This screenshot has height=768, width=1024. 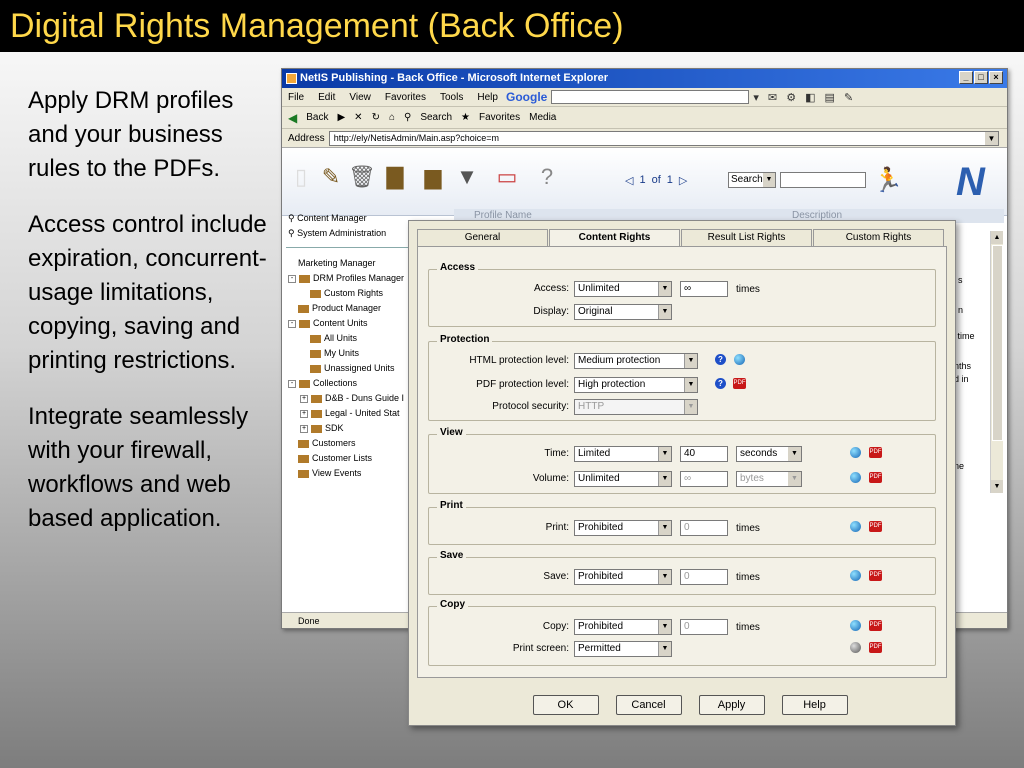 What do you see at coordinates (683, 180) in the screenshot?
I see `next-page-icon: ▷` at bounding box center [683, 180].